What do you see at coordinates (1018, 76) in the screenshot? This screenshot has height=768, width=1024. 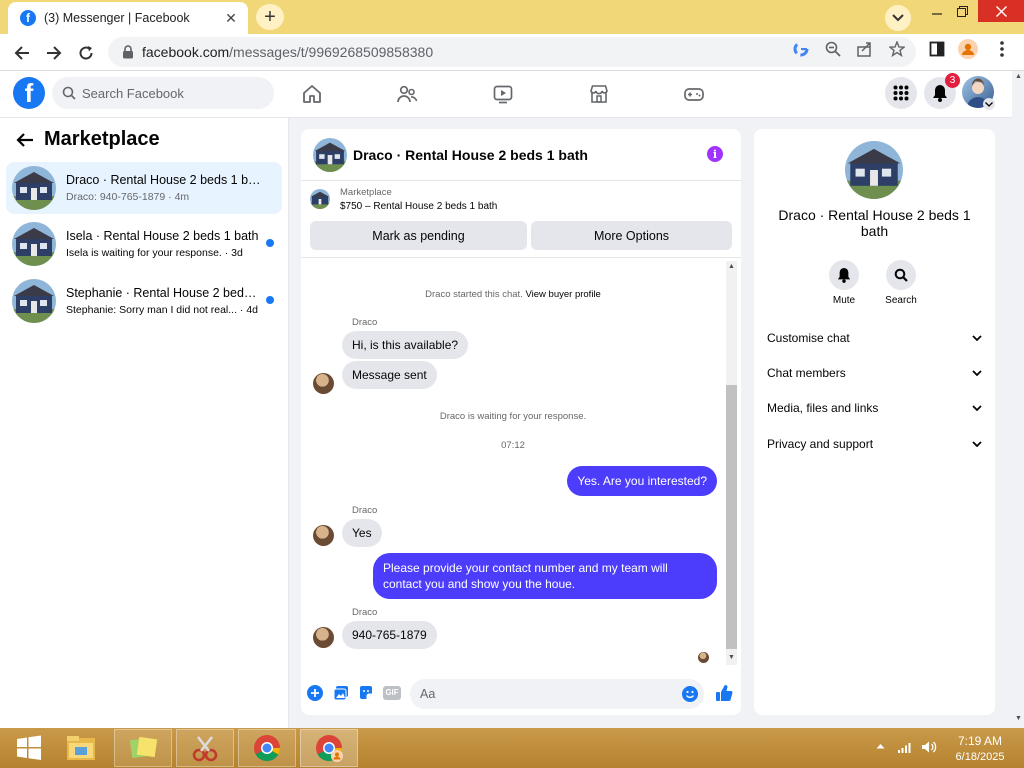 I see `page-scroll-up-icon: ▲` at bounding box center [1018, 76].